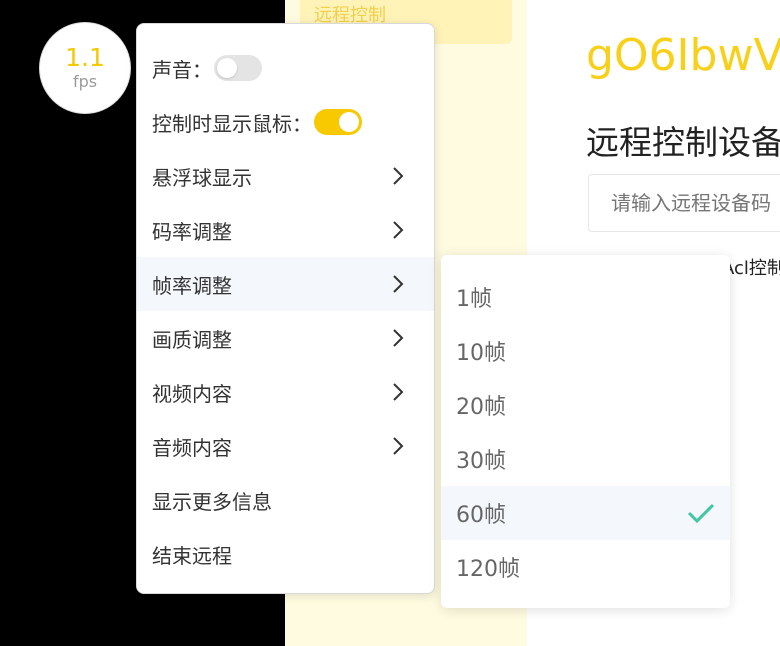 The width and height of the screenshot is (780, 646). What do you see at coordinates (182, 69) in the screenshot?
I see `sound-label: 声音：` at bounding box center [182, 69].